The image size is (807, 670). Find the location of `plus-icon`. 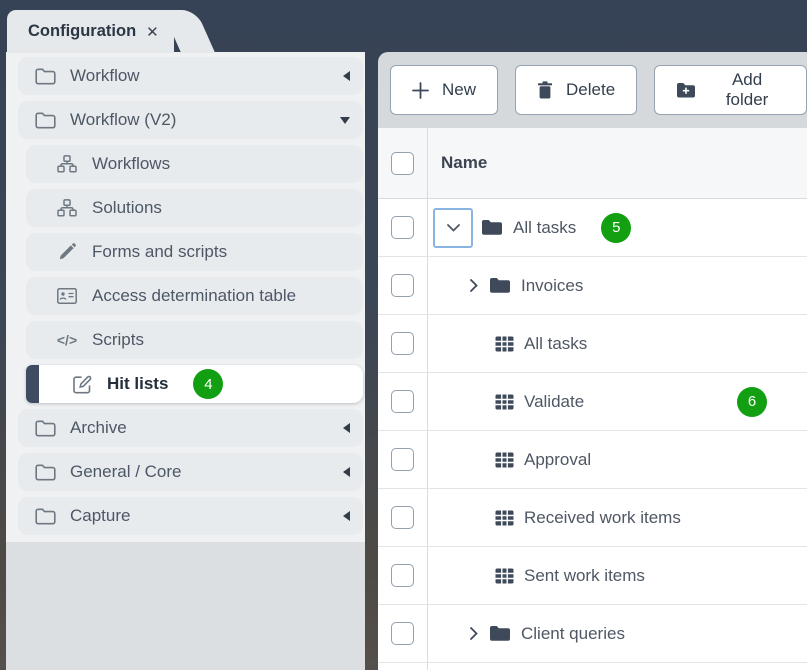

plus-icon is located at coordinates (420, 90).